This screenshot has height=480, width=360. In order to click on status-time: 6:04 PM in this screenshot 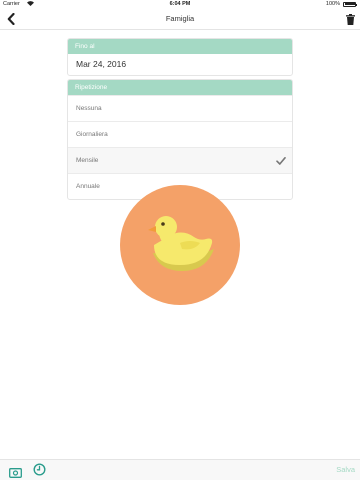, I will do `click(180, 4)`.